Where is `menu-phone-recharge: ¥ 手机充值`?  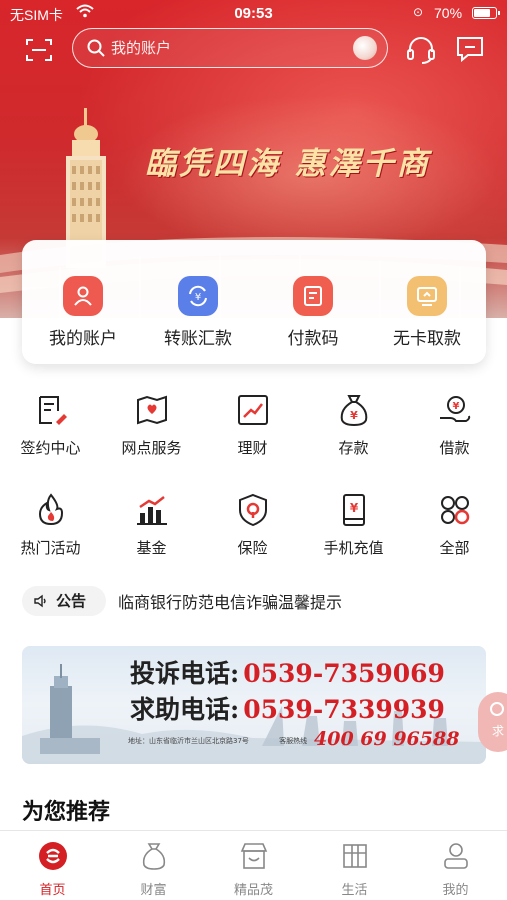
menu-phone-recharge: ¥ 手机充值 is located at coordinates (353, 525).